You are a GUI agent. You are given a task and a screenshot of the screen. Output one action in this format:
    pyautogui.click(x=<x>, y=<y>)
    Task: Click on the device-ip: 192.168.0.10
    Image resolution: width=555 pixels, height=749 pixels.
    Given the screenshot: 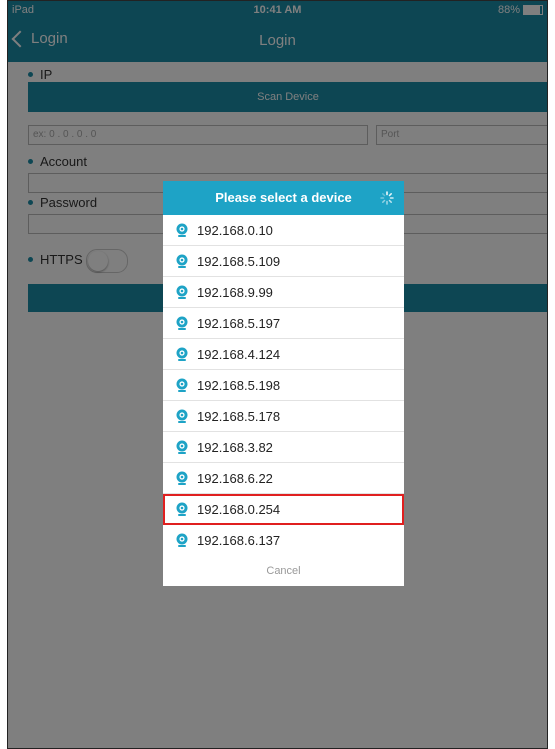 What is the action you would take?
    pyautogui.click(x=235, y=230)
    